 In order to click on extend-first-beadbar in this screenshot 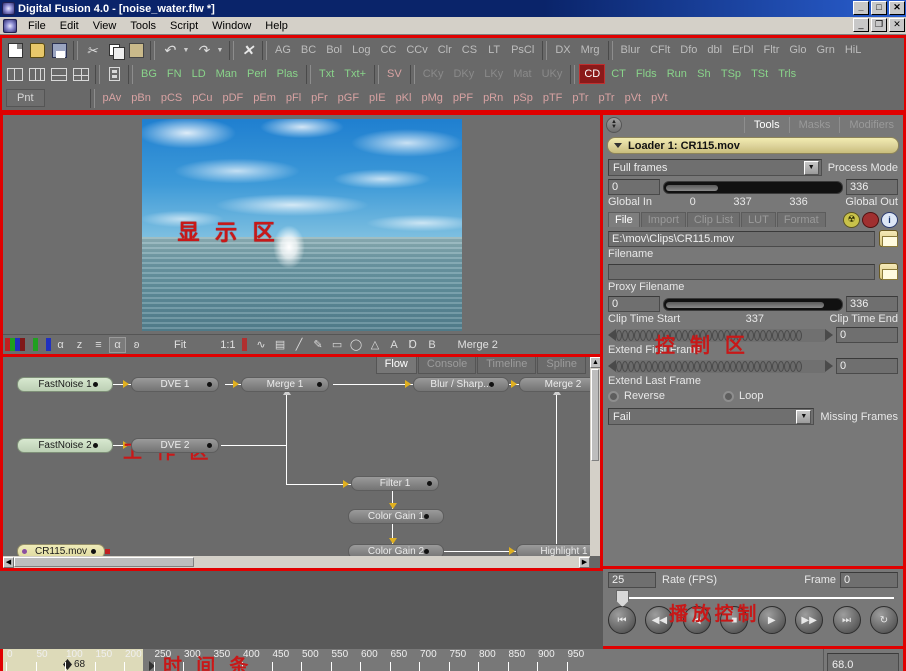, I will do `click(720, 335)`.